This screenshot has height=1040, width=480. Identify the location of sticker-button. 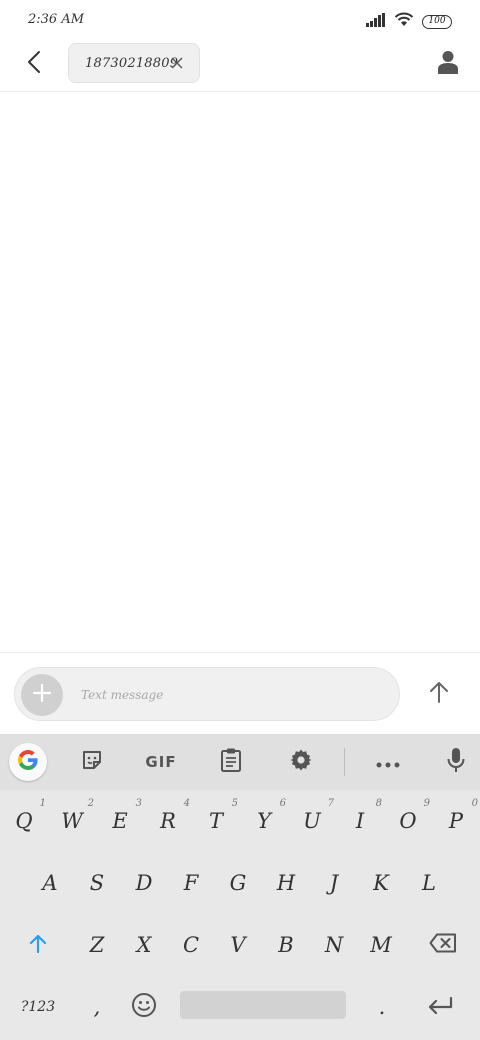
(92, 762).